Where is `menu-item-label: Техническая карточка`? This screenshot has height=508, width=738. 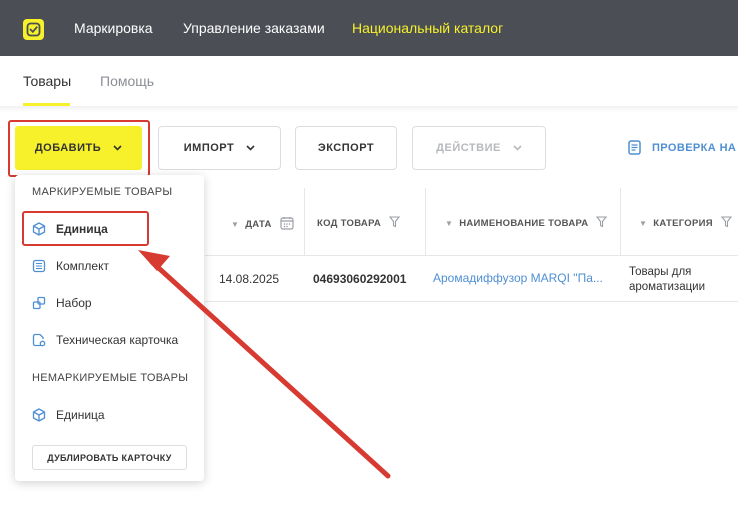 menu-item-label: Техническая карточка is located at coordinates (117, 340).